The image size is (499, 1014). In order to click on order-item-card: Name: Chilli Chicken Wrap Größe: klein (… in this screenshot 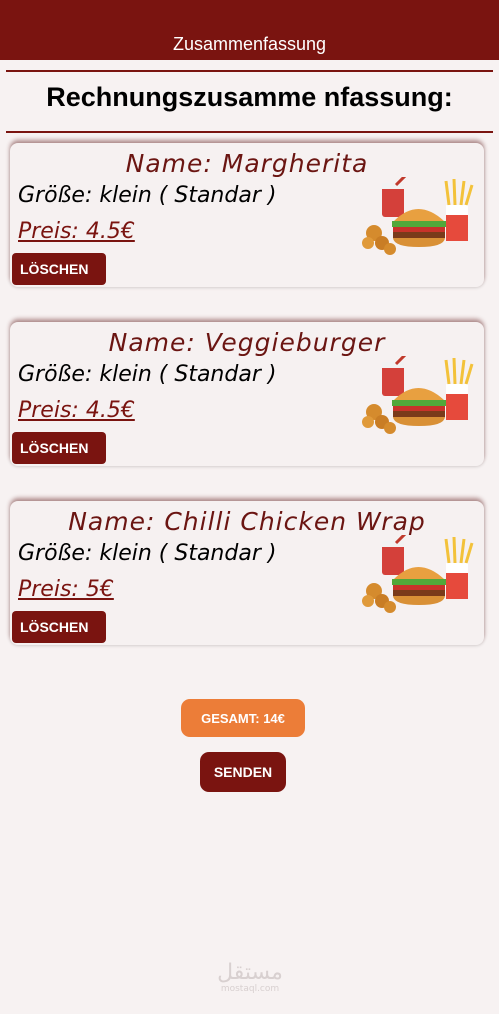, I will do `click(247, 573)`.